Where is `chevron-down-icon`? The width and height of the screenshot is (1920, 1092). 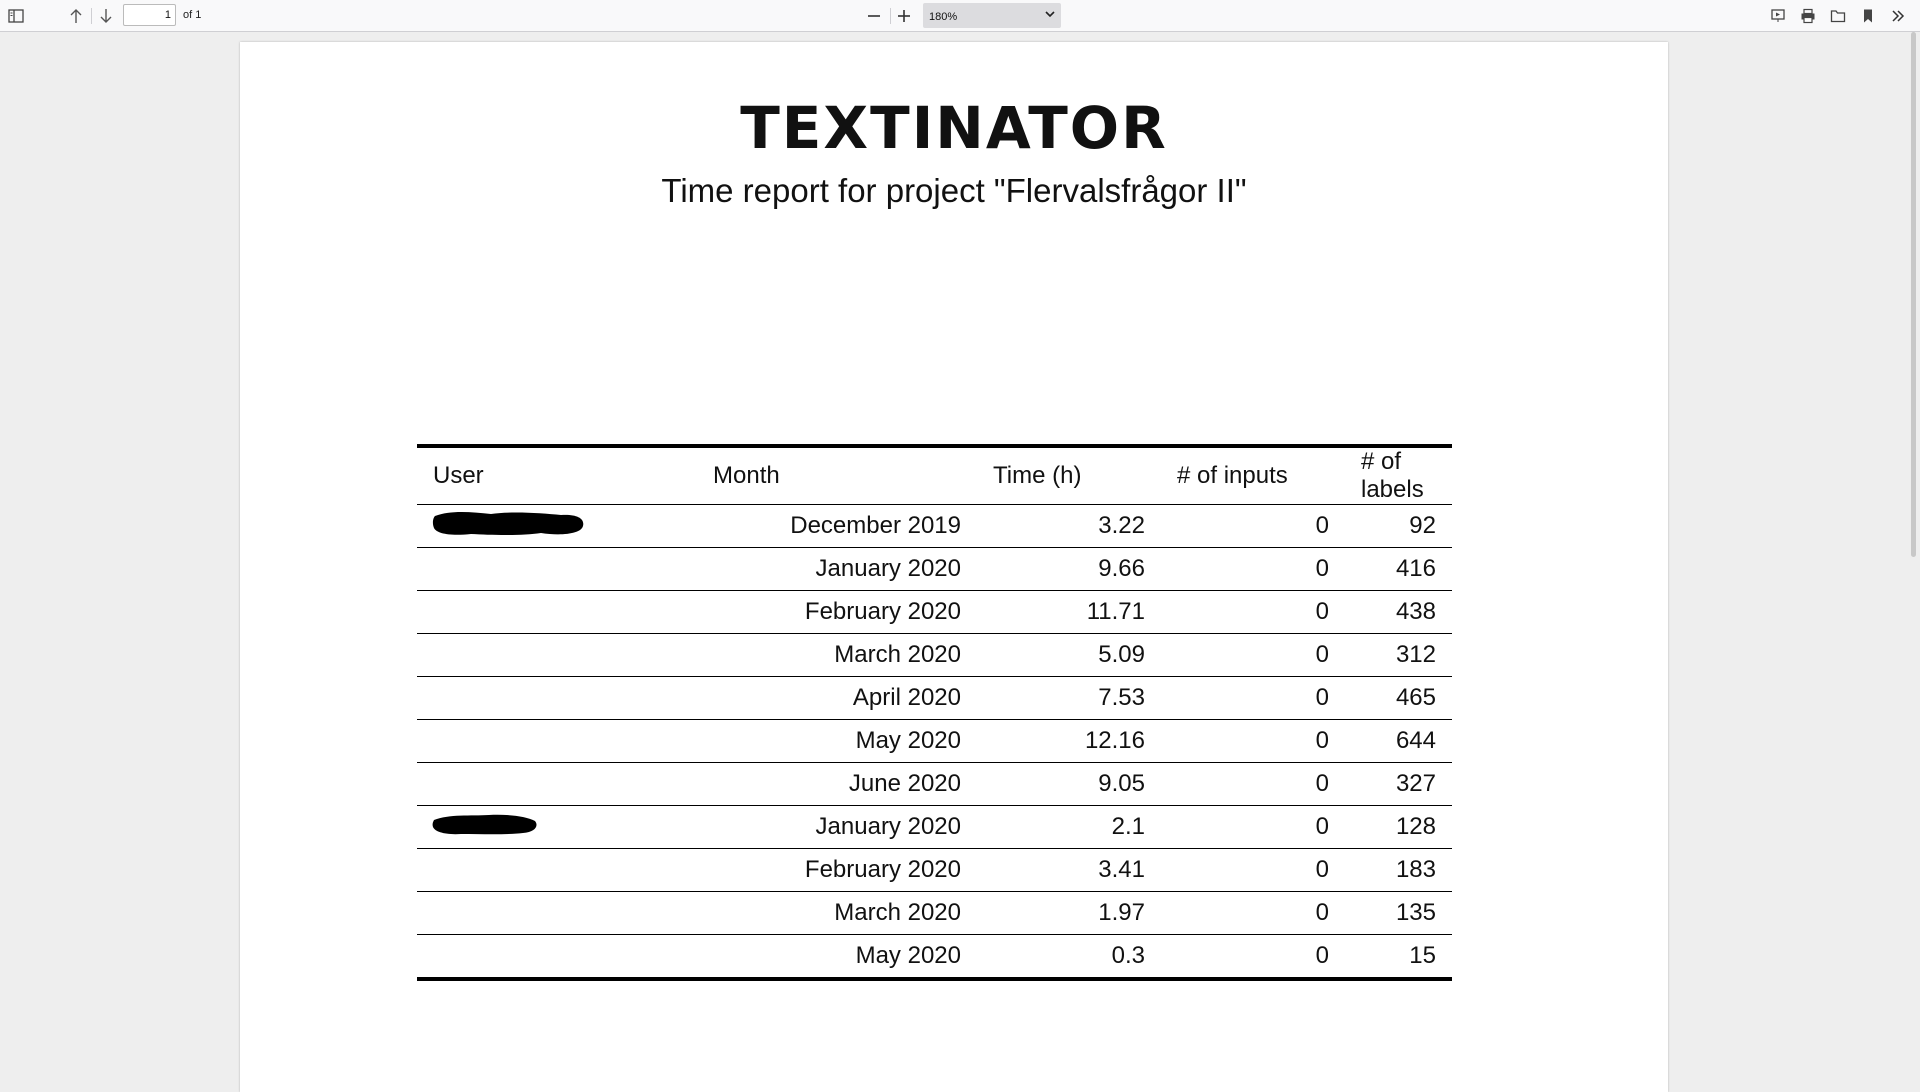 chevron-down-icon is located at coordinates (1050, 15).